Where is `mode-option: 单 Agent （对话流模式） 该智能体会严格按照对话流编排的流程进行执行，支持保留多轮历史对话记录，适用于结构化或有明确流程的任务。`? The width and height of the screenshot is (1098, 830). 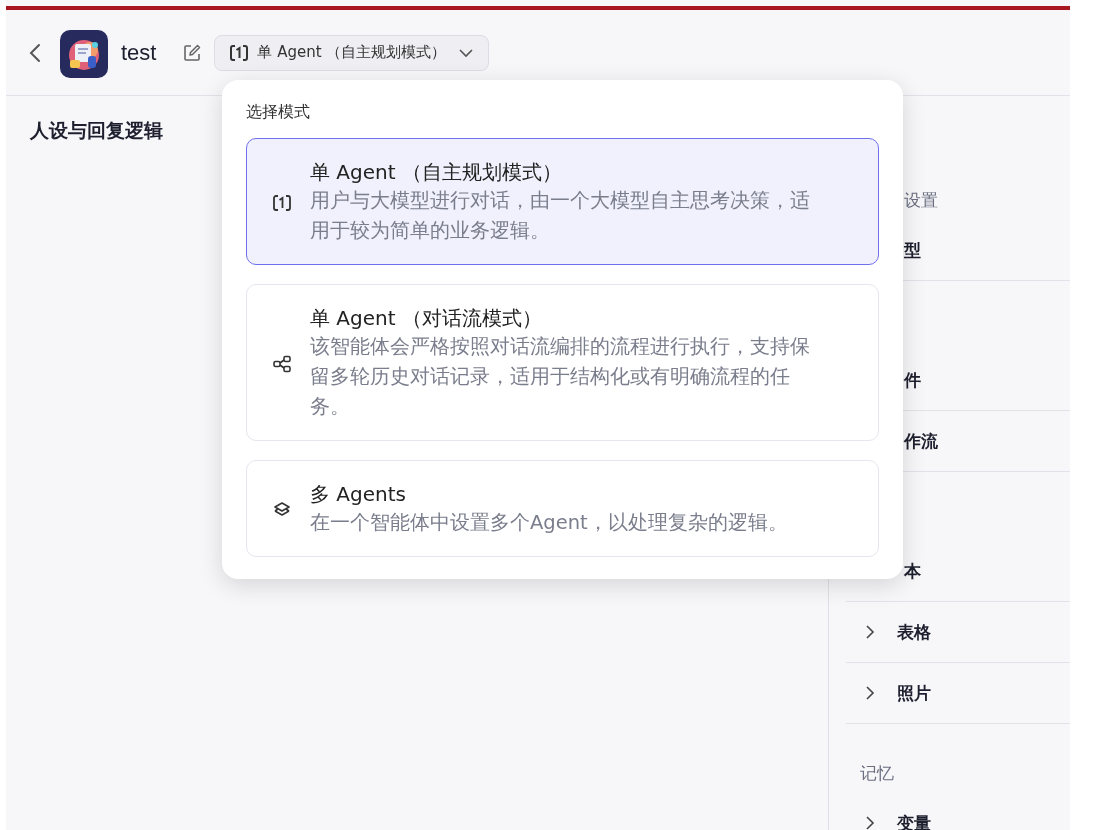 mode-option: 单 Agent （对话流模式） 该智能体会严格按照对话流编排的流程进行执行，支持保留多轮历史对话记录，适用于结构化或有明确流程的任务。 is located at coordinates (562, 362).